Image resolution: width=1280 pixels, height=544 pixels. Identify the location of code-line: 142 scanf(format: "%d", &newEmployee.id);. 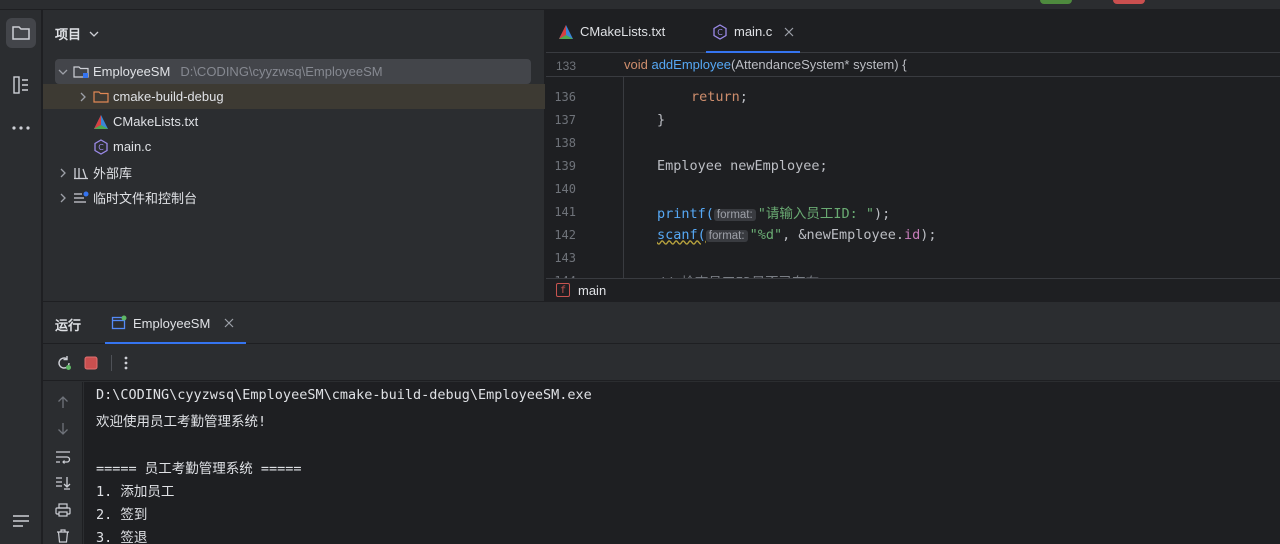
(745, 234).